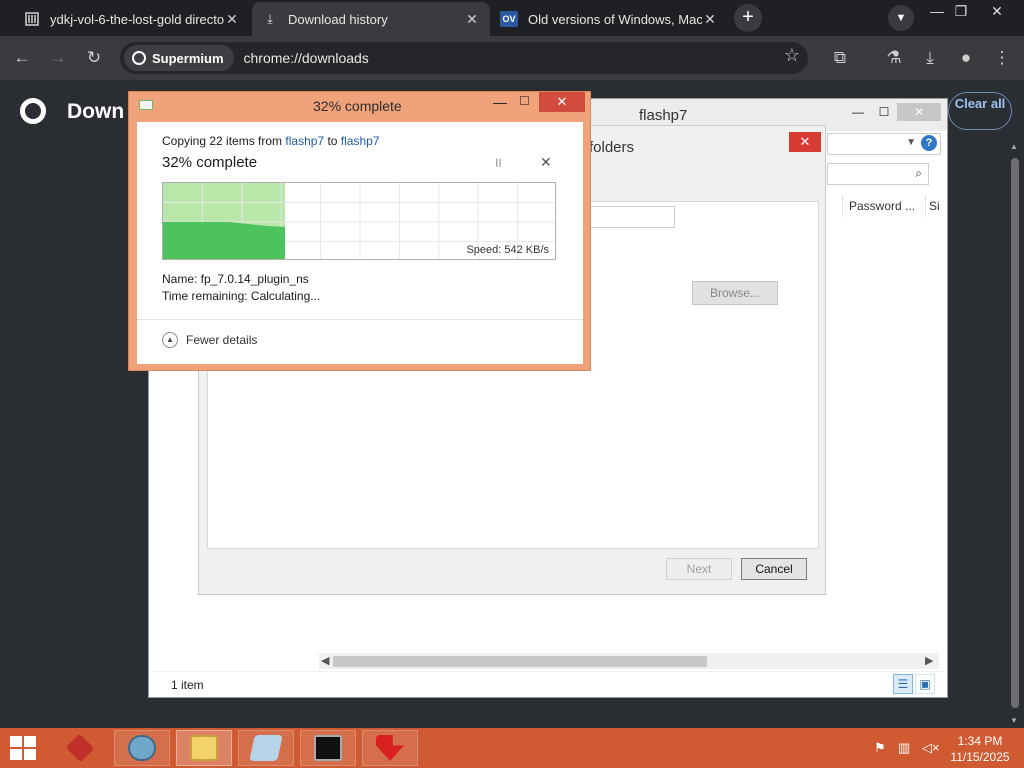 This screenshot has width=1024, height=768. Describe the element at coordinates (270, 18) in the screenshot. I see `download-icon: ⤓` at that location.